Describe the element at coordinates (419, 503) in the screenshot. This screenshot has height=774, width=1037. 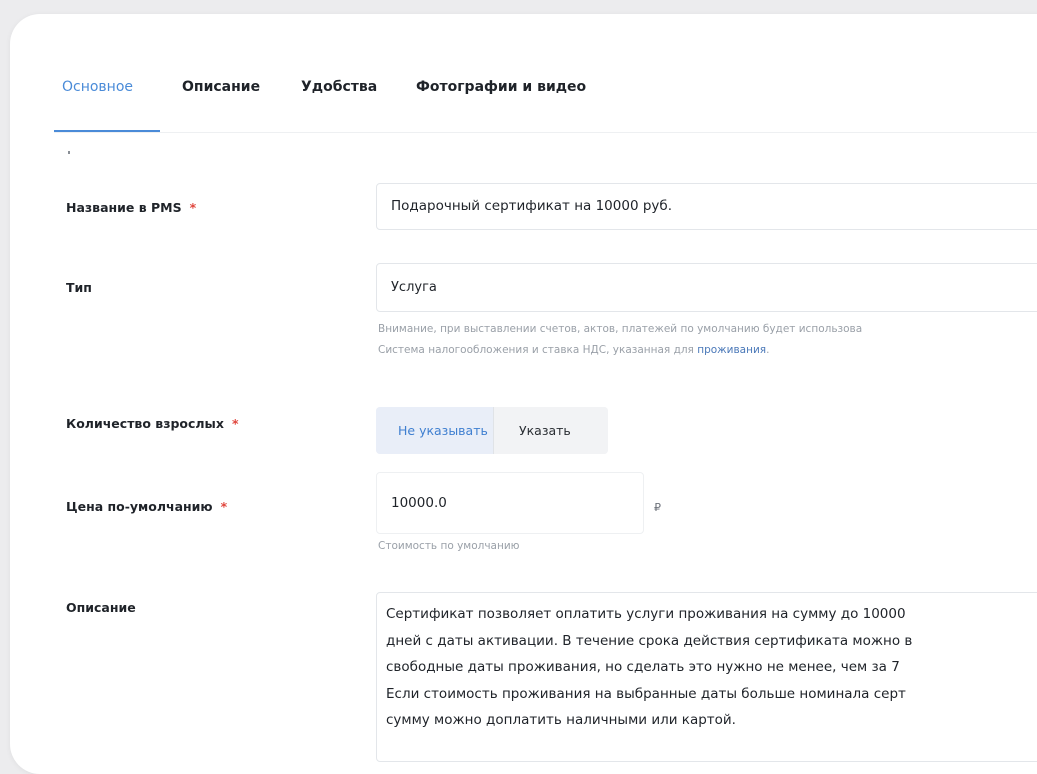
I see `price-value: 10000.0` at that location.